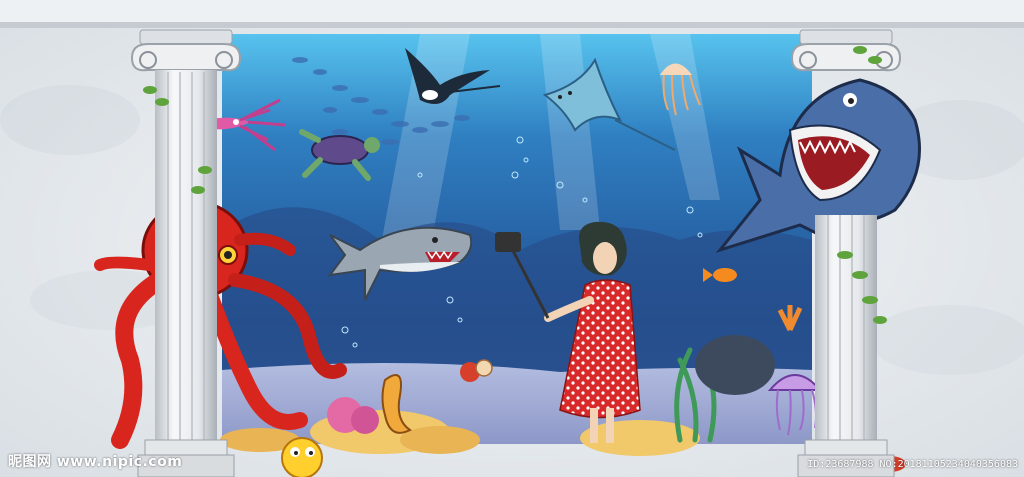  I want to click on rock, so click(735, 365).